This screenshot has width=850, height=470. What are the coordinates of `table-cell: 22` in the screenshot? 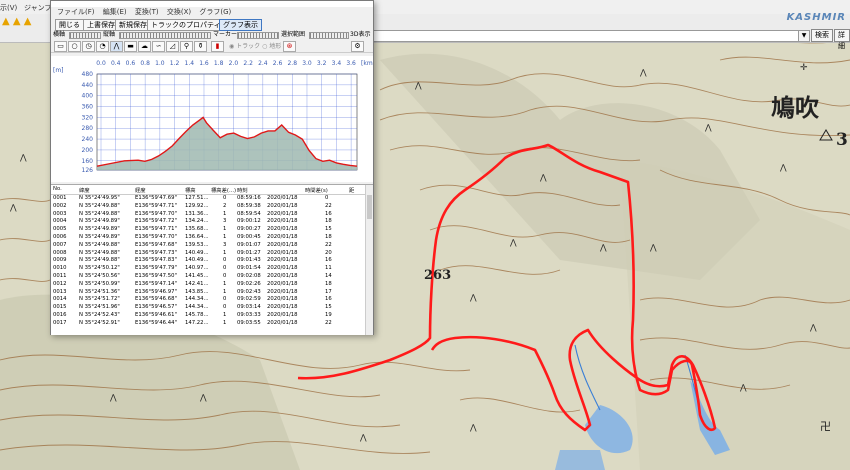 It's located at (328, 322).